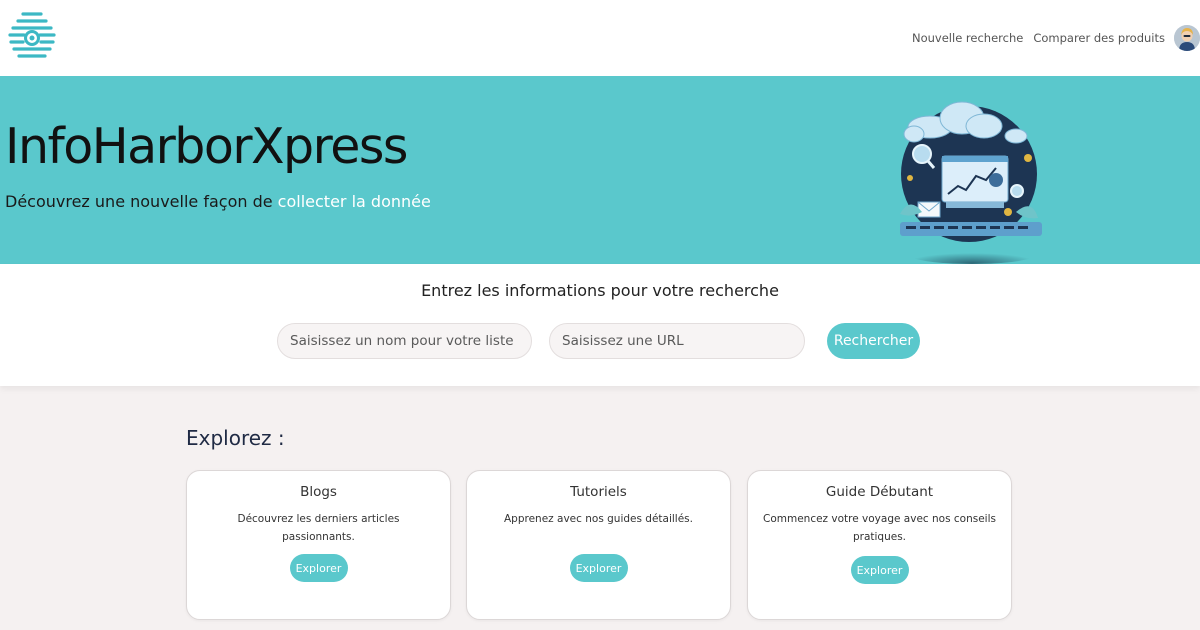  I want to click on site-title: InfoHarborXpress, so click(206, 146).